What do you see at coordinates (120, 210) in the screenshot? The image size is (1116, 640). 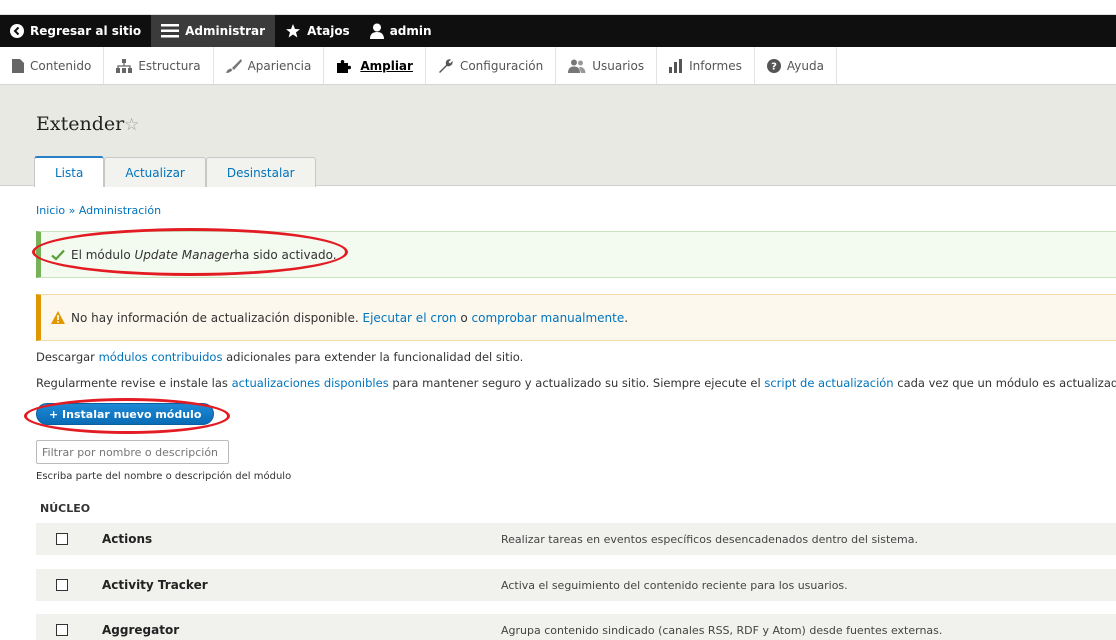 I see `breadcrumb-admin: Administración` at bounding box center [120, 210].